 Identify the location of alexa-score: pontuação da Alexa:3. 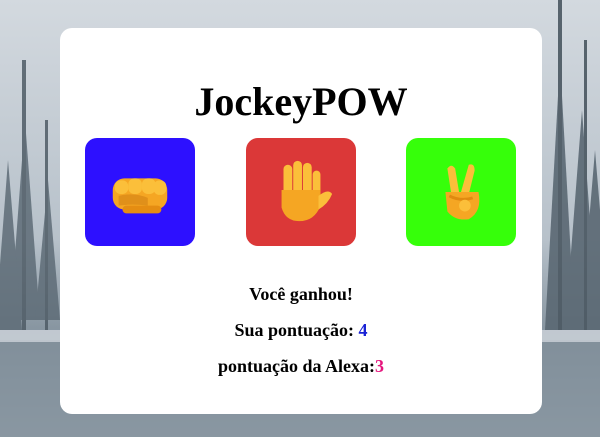
(301, 366).